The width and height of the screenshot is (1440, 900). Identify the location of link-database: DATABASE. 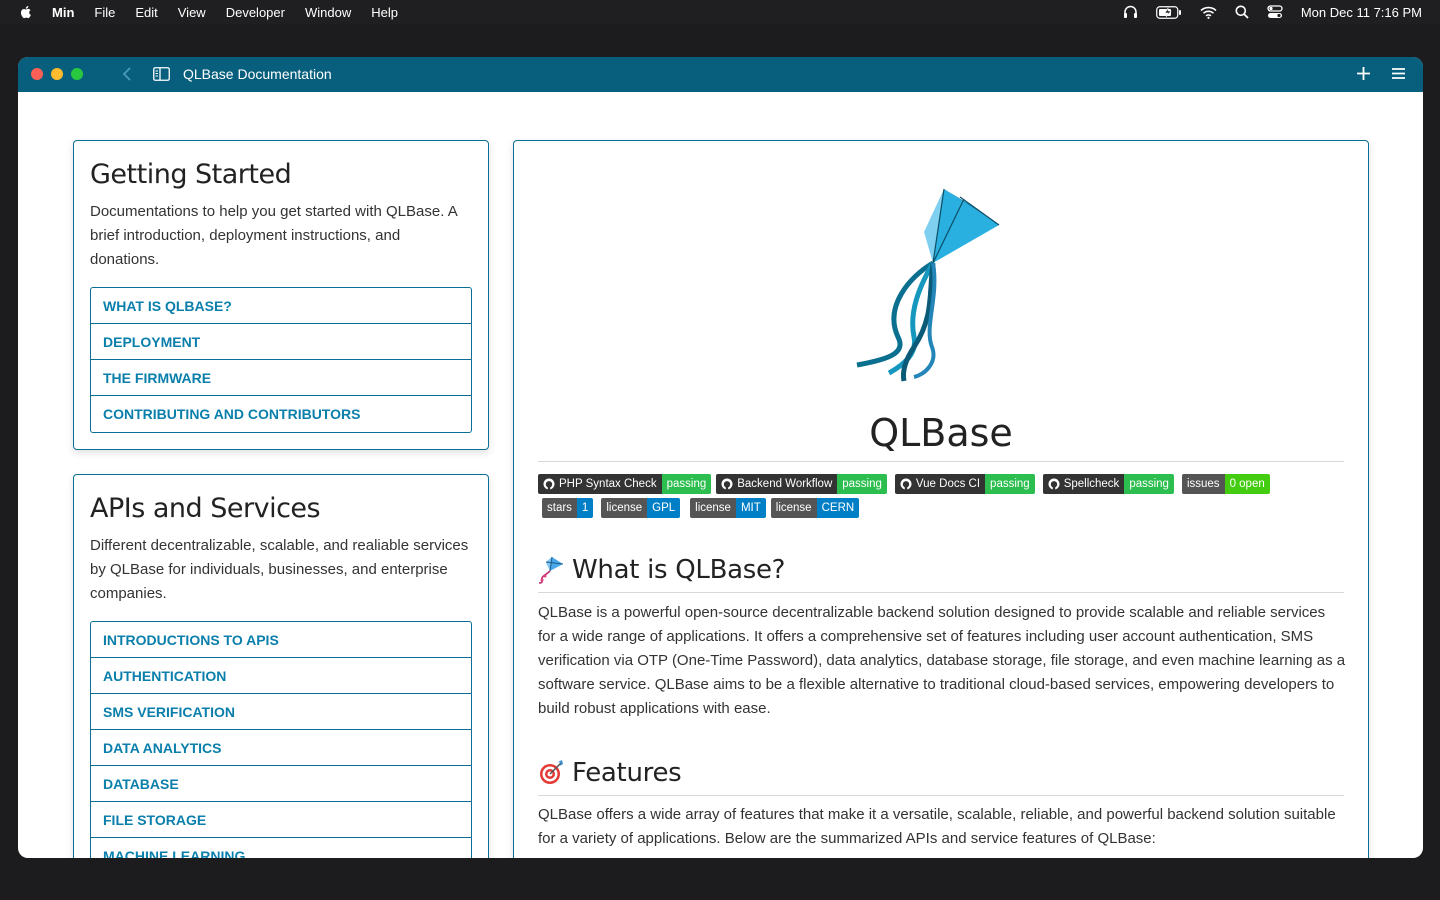
(281, 784).